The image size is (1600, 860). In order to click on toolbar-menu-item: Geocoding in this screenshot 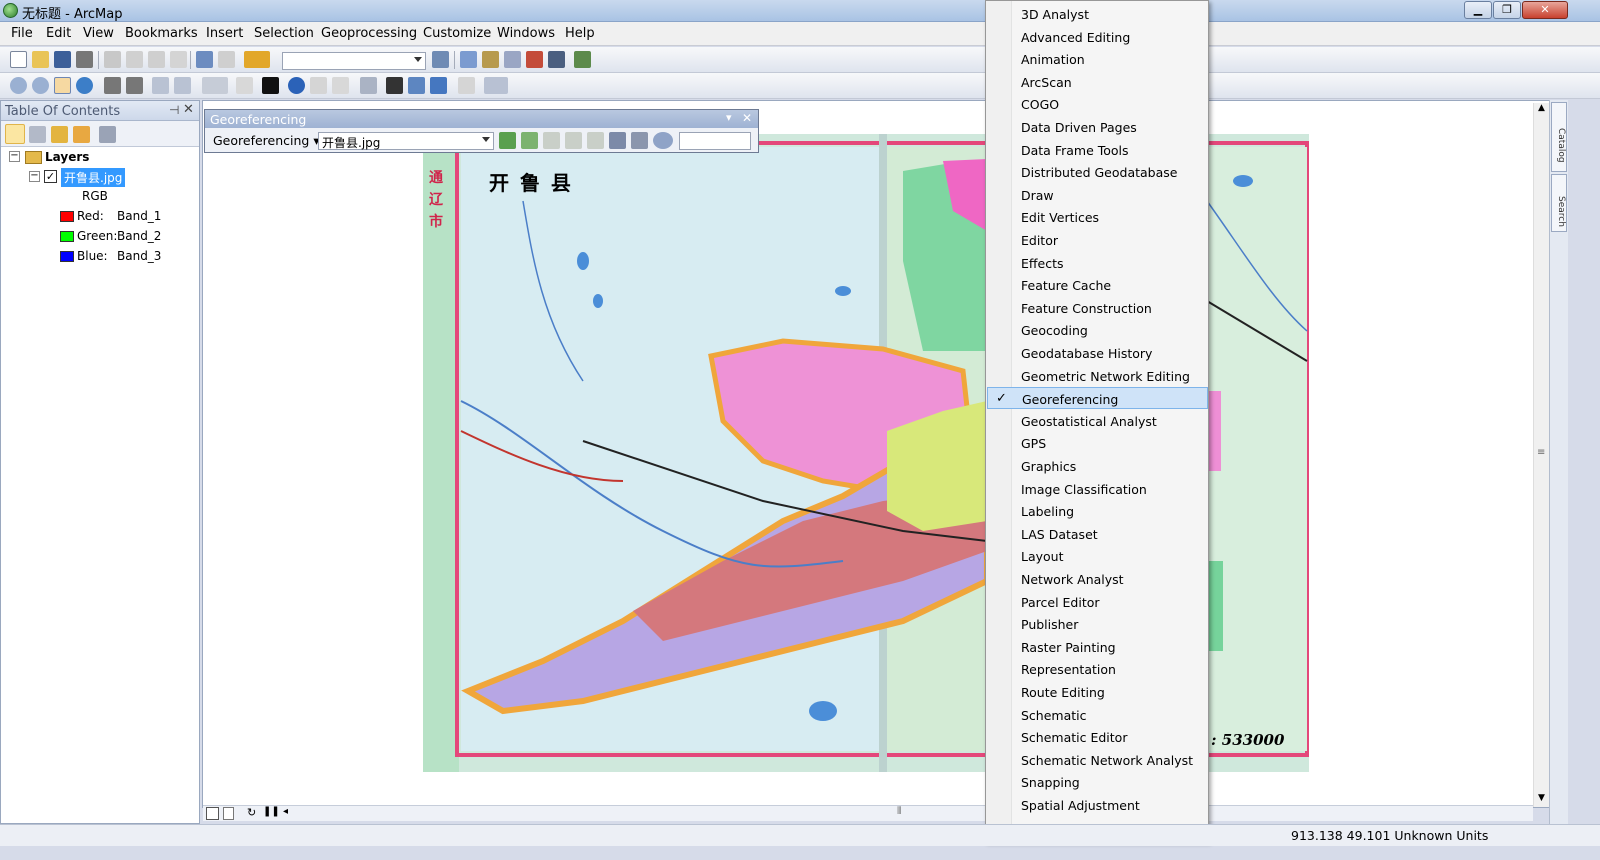, I will do `click(1097, 330)`.